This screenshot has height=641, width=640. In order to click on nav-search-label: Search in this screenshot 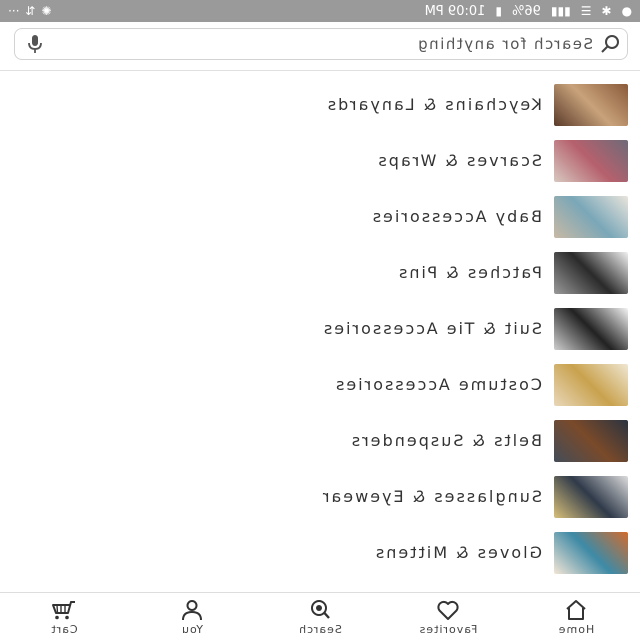, I will do `click(320, 629)`.